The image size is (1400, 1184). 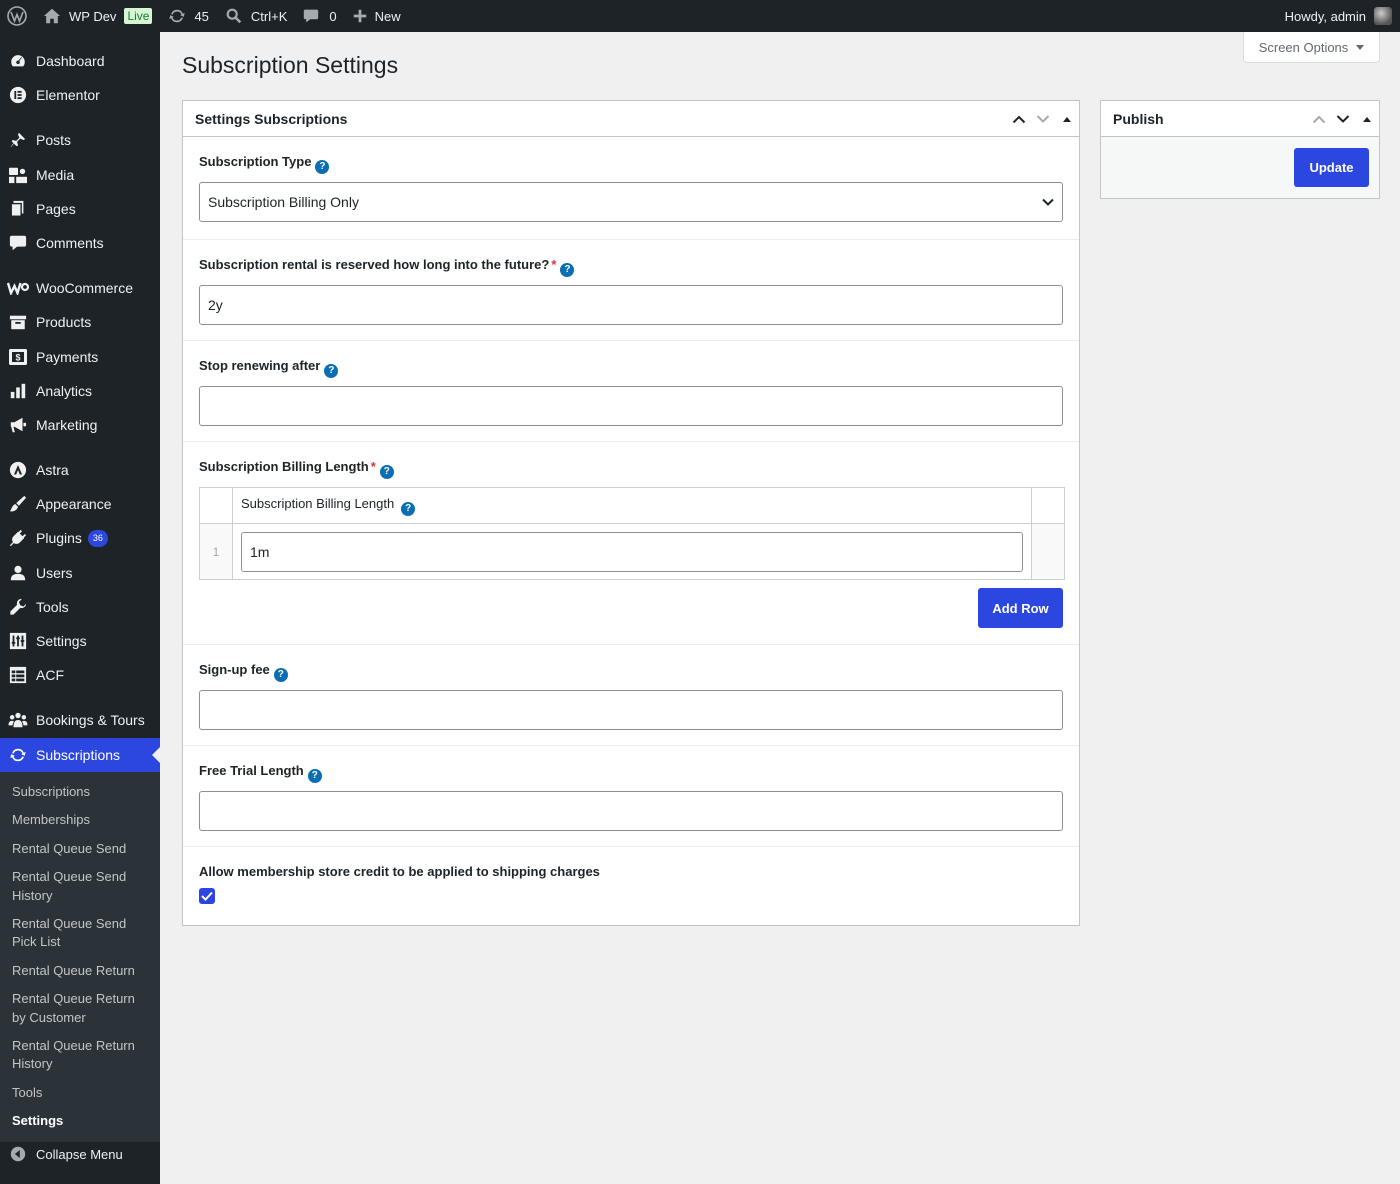 I want to click on sidebar-item-label: WooCommerce, so click(x=84, y=288).